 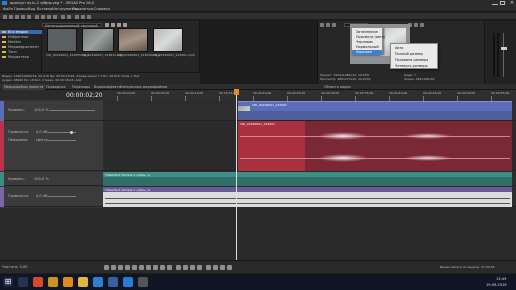 I want to click on normal-edit-tool-icon, so click(x=178, y=267).